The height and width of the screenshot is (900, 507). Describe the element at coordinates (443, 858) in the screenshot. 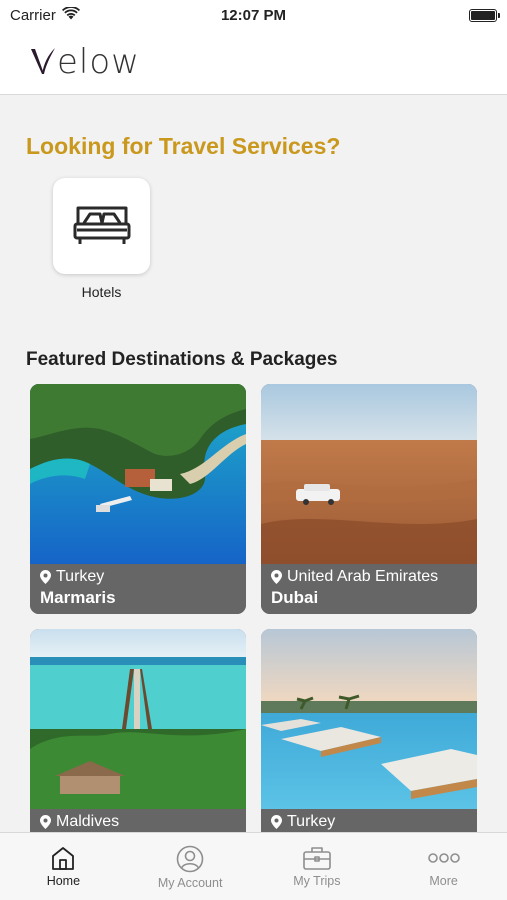

I see `more-icon` at that location.